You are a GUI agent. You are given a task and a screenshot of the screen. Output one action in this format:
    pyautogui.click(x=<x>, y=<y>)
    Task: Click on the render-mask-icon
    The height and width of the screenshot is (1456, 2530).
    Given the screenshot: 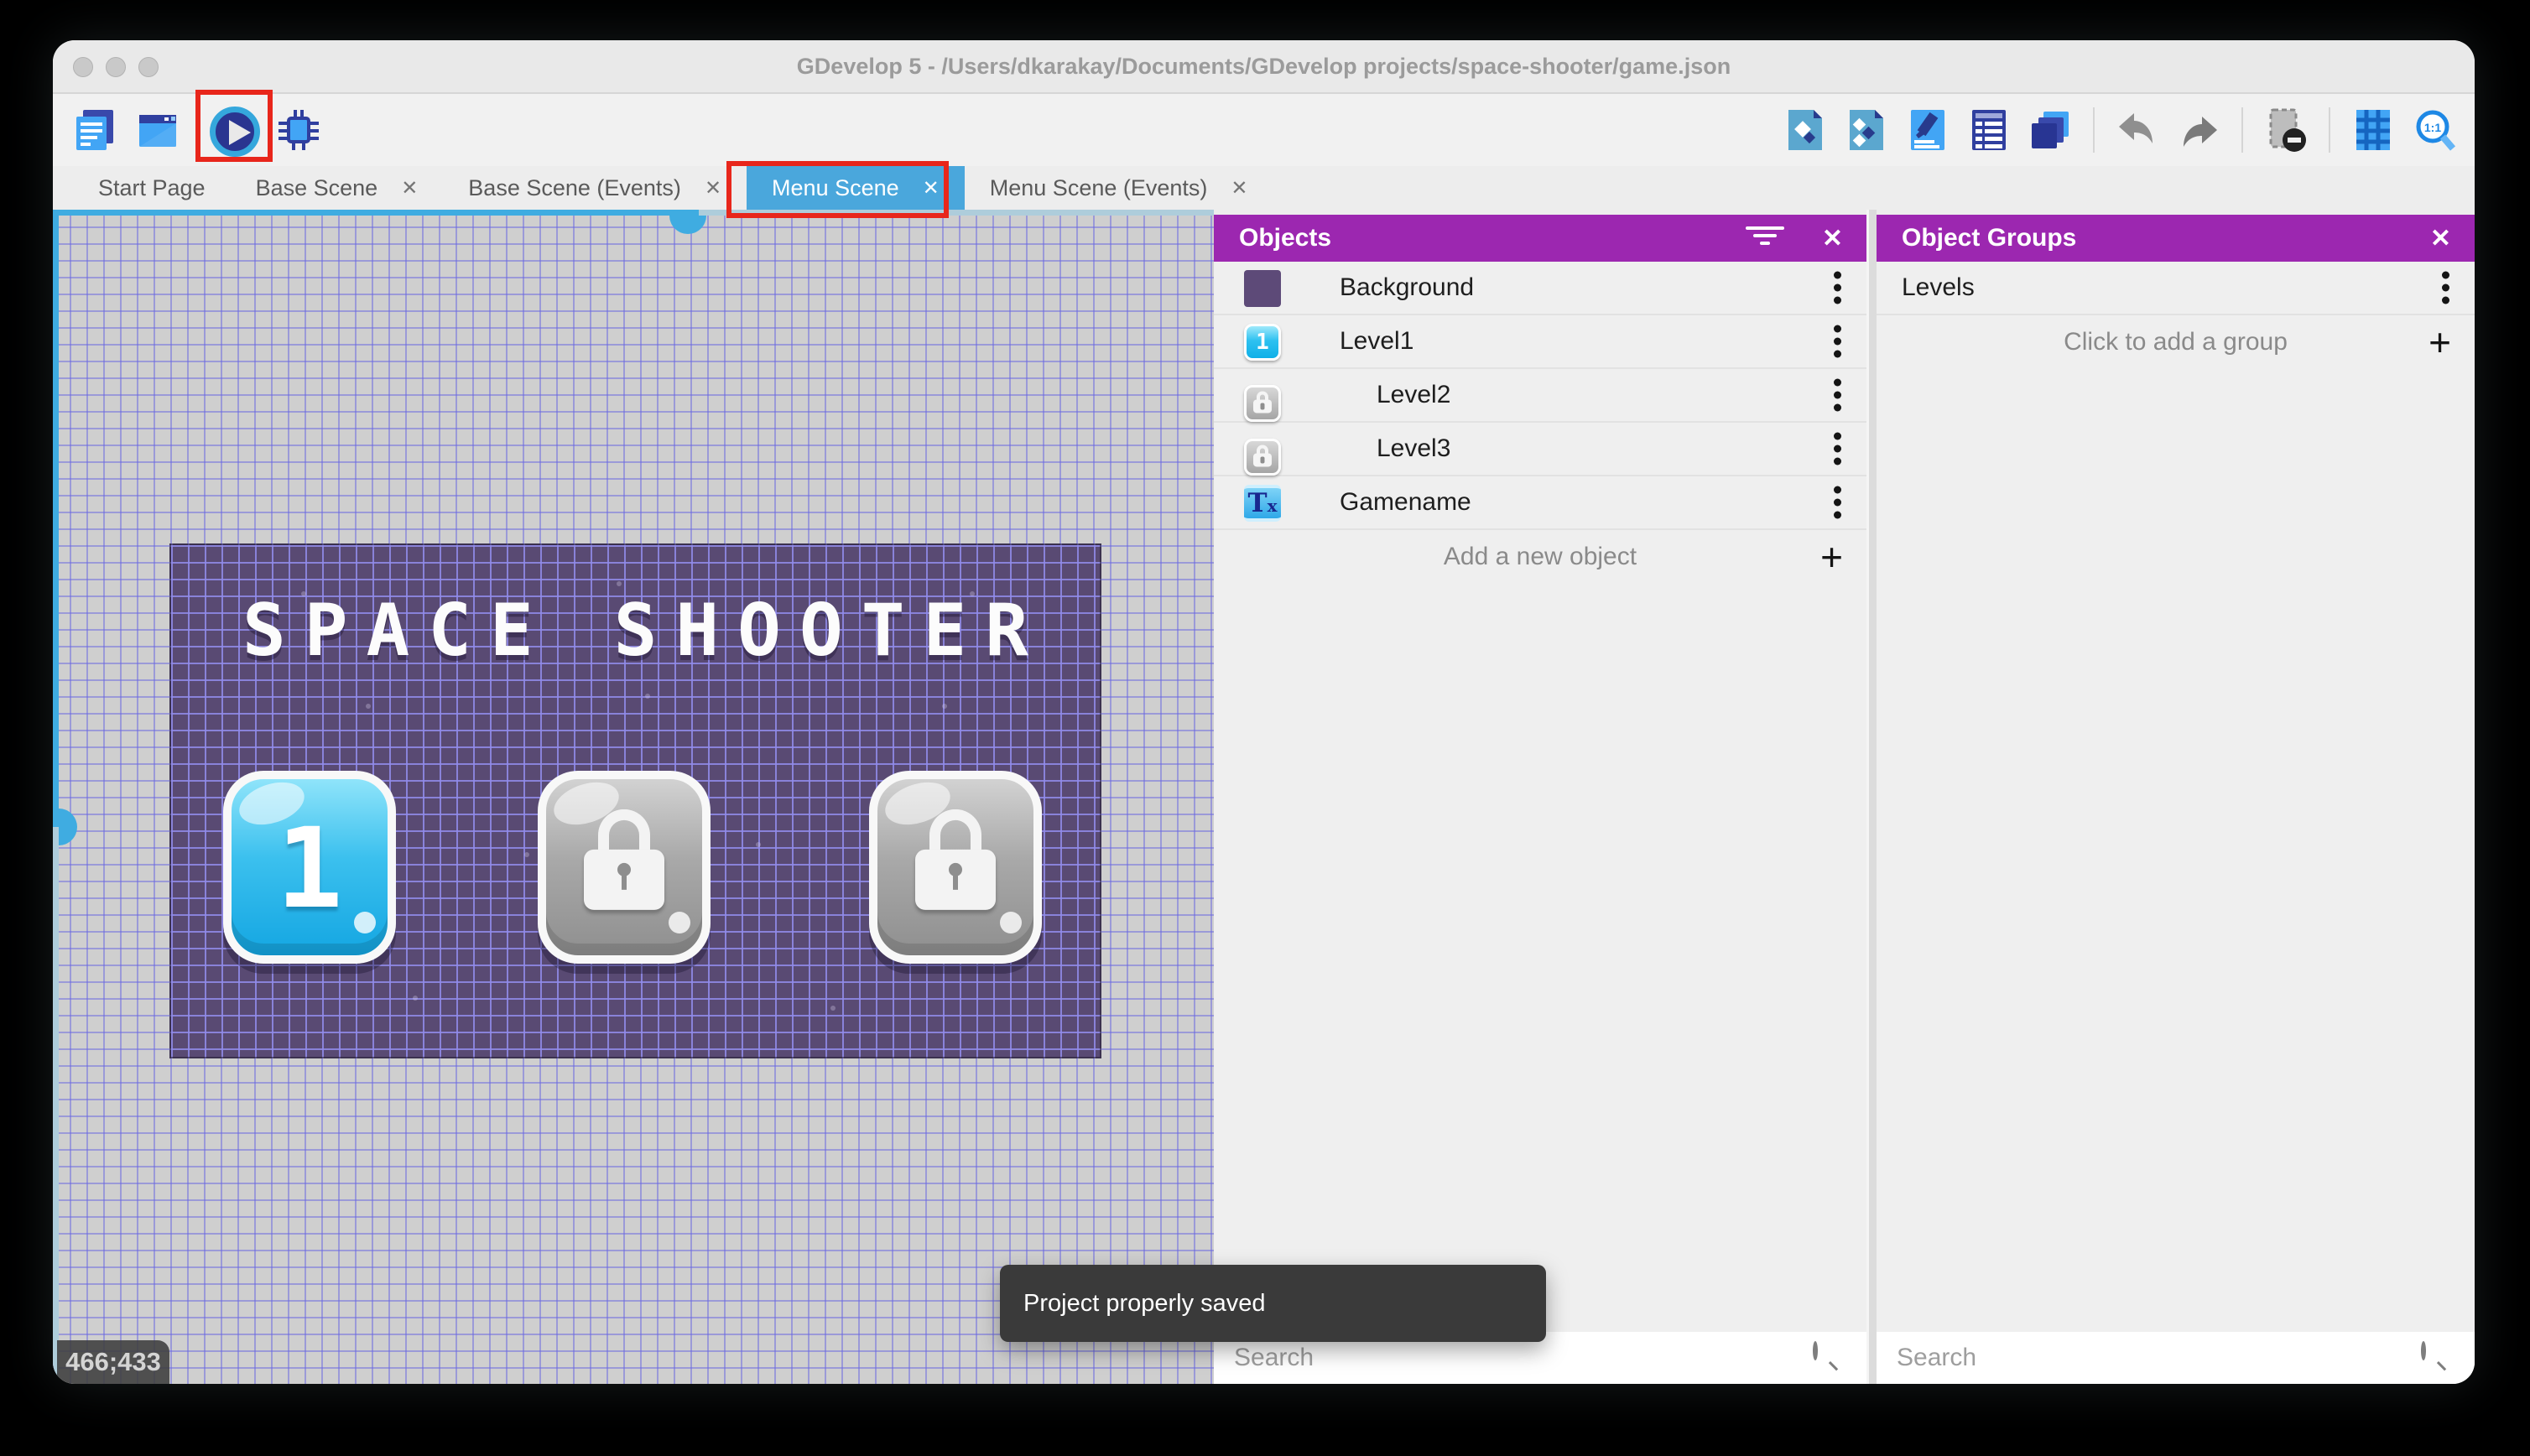 What is the action you would take?
    pyautogui.click(x=2285, y=130)
    